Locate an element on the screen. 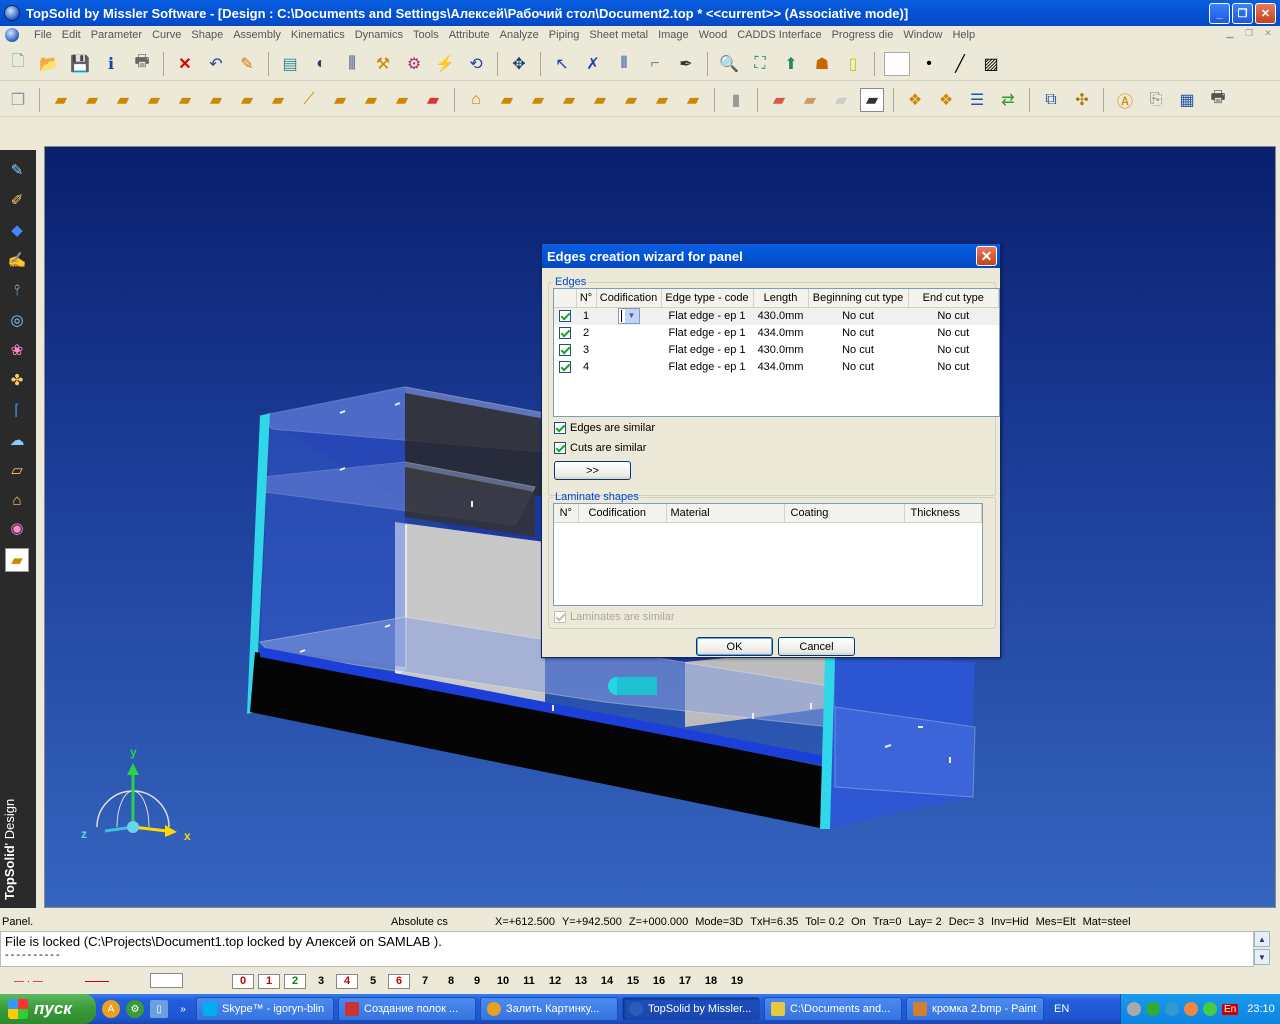  text-icon: Ⓐ is located at coordinates (1125, 100).